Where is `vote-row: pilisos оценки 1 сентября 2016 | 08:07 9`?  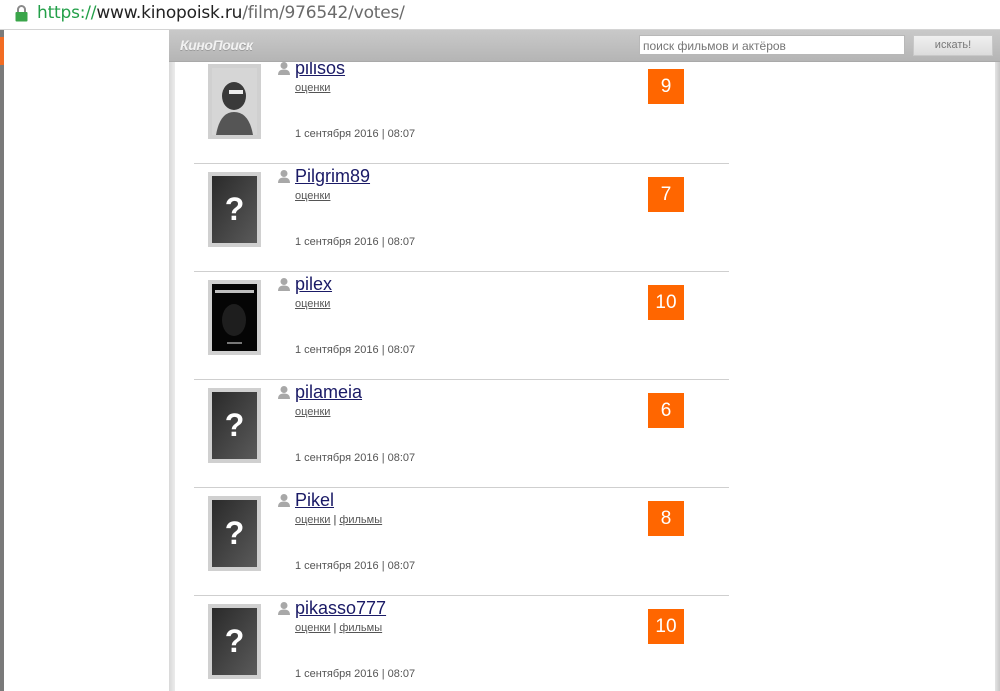
vote-row: pilisos оценки 1 сентября 2016 | 08:07 9 is located at coordinates (461, 113).